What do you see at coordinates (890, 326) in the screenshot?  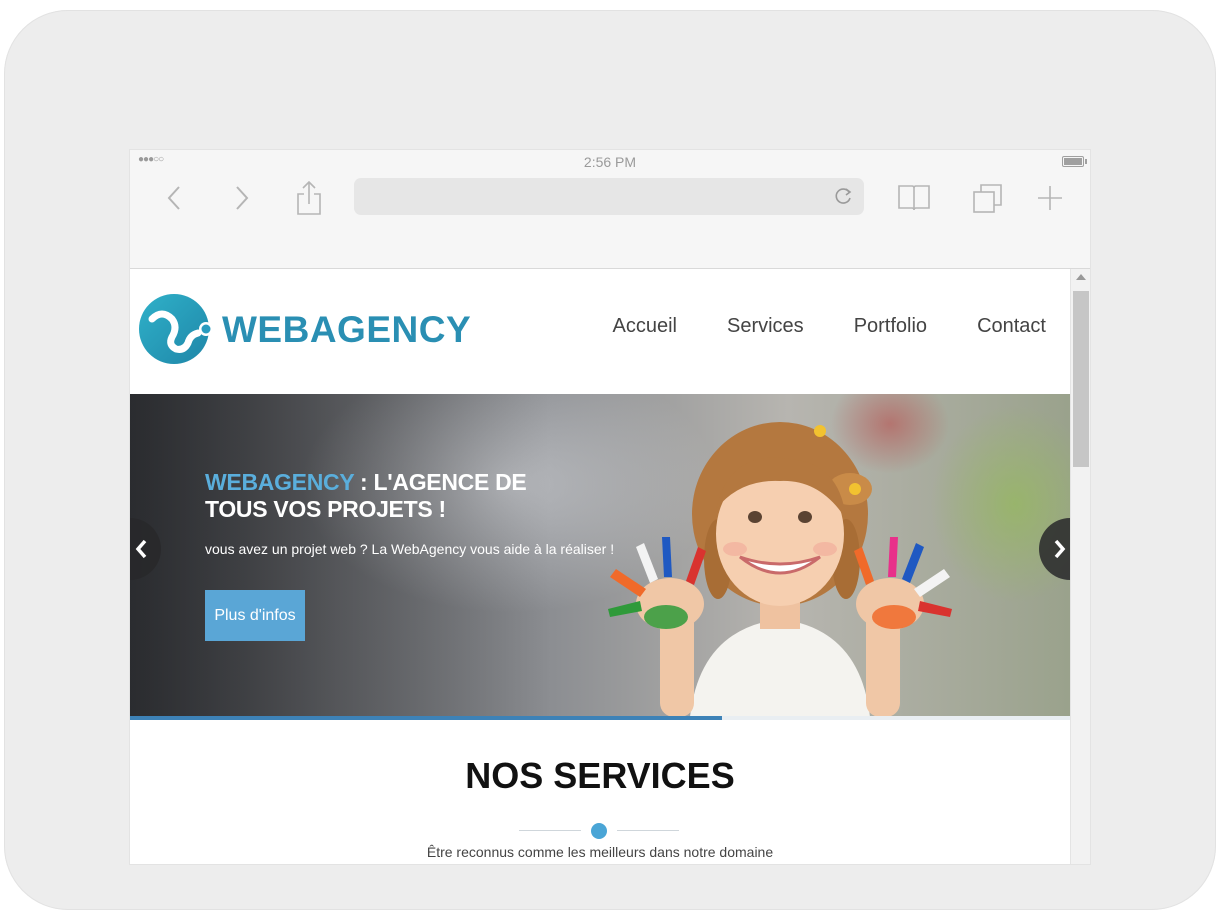 I see `nav-item-portfolio: Portfolio` at bounding box center [890, 326].